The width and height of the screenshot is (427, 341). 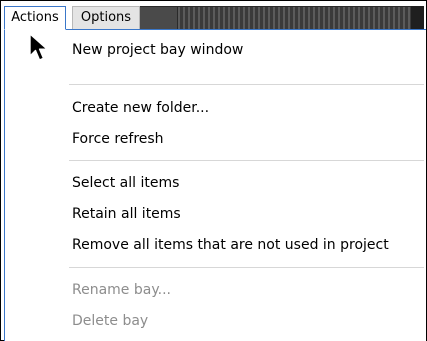 I want to click on menu-item-new-project-bay-window: New project bay window, so click(x=157, y=50).